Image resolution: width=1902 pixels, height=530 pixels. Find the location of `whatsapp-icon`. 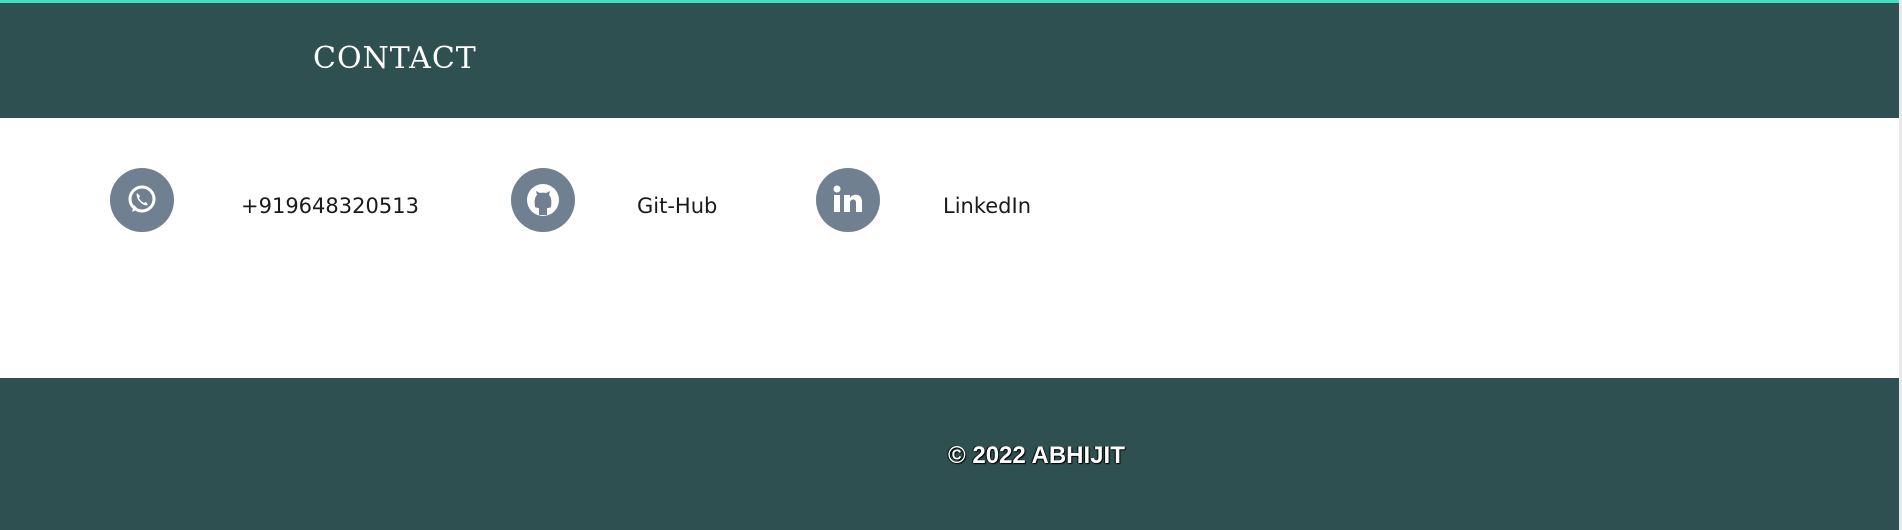

whatsapp-icon is located at coordinates (142, 200).